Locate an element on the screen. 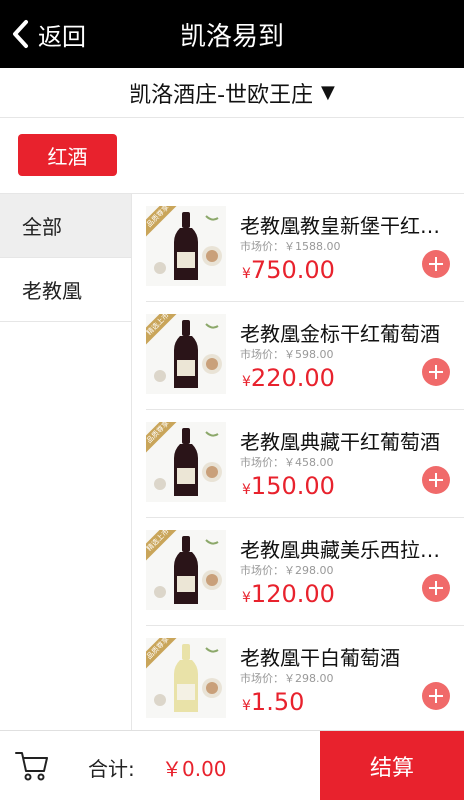 The width and height of the screenshot is (464, 800). page-title: 凯洛易到 is located at coordinates (231, 36).